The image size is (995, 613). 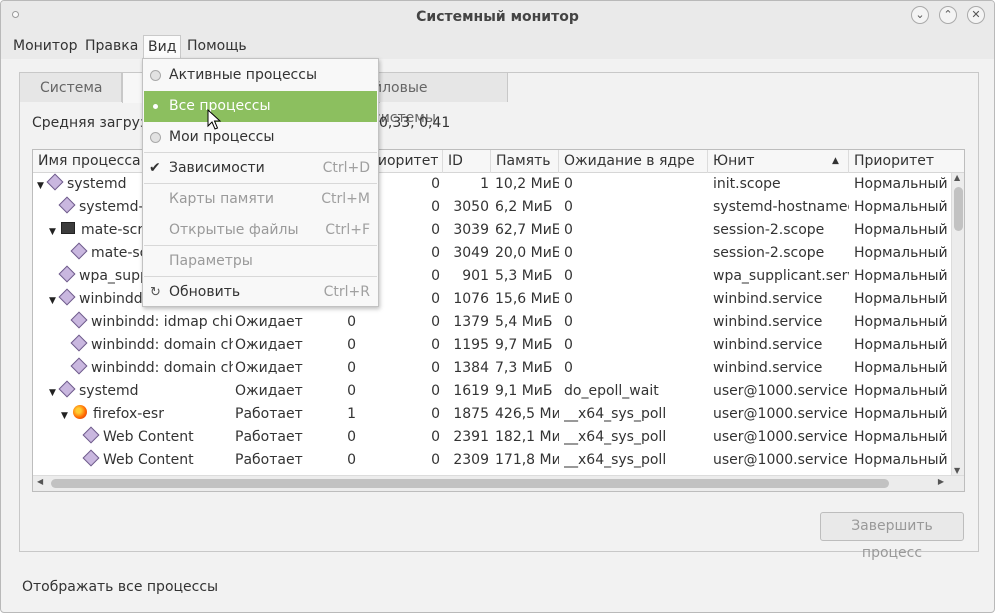 What do you see at coordinates (524, 322) in the screenshot?
I see `cell-mem: 5,4 МиБ` at bounding box center [524, 322].